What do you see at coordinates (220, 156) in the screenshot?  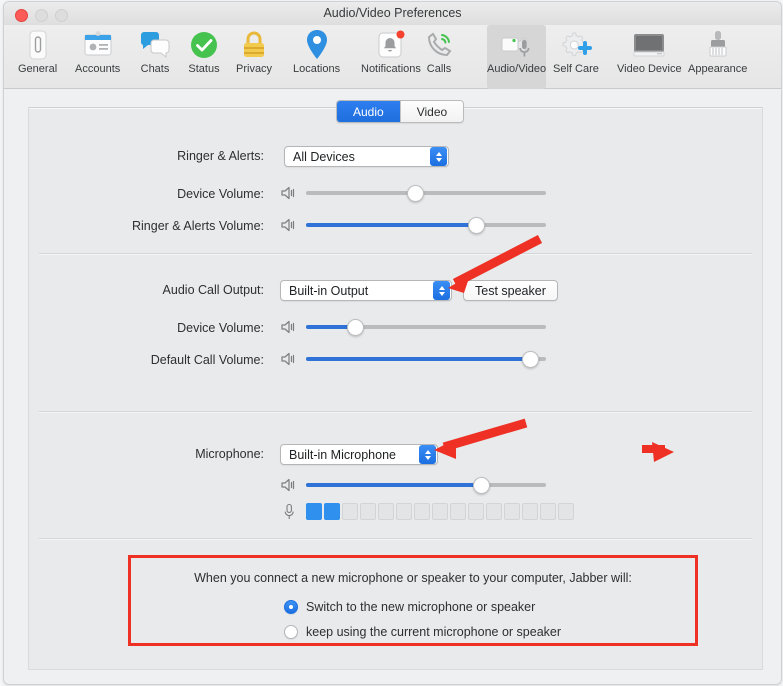 I see `ringer-device-label: Ringer & Alerts:` at bounding box center [220, 156].